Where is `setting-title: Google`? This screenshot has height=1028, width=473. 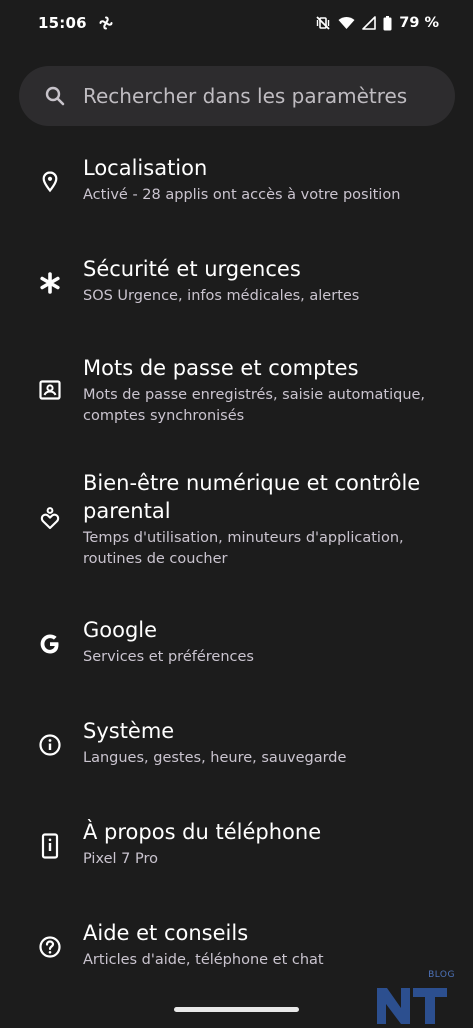 setting-title: Google is located at coordinates (120, 630).